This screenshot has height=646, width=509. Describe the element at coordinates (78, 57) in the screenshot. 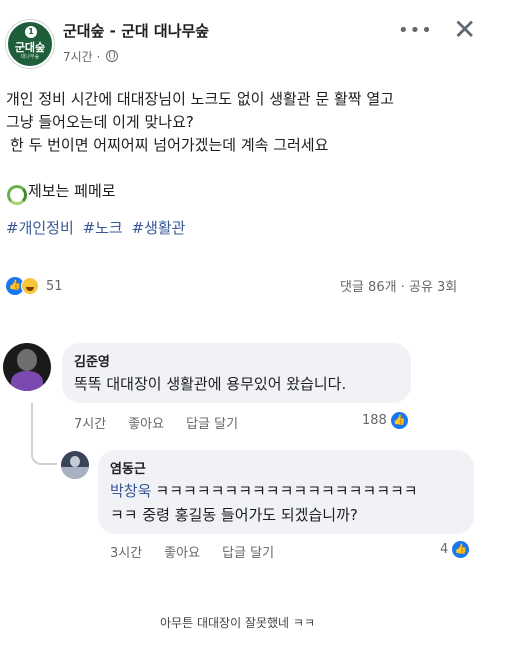

I see `post-time: 7시간` at that location.